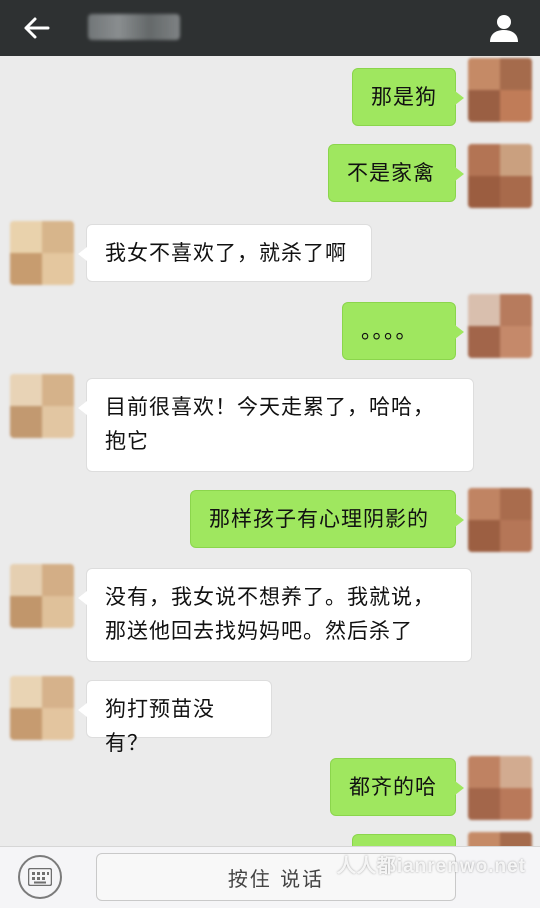 This screenshot has height=908, width=540. I want to click on message-bubble-incoming: 狗打预苗没有？, so click(175, 717).